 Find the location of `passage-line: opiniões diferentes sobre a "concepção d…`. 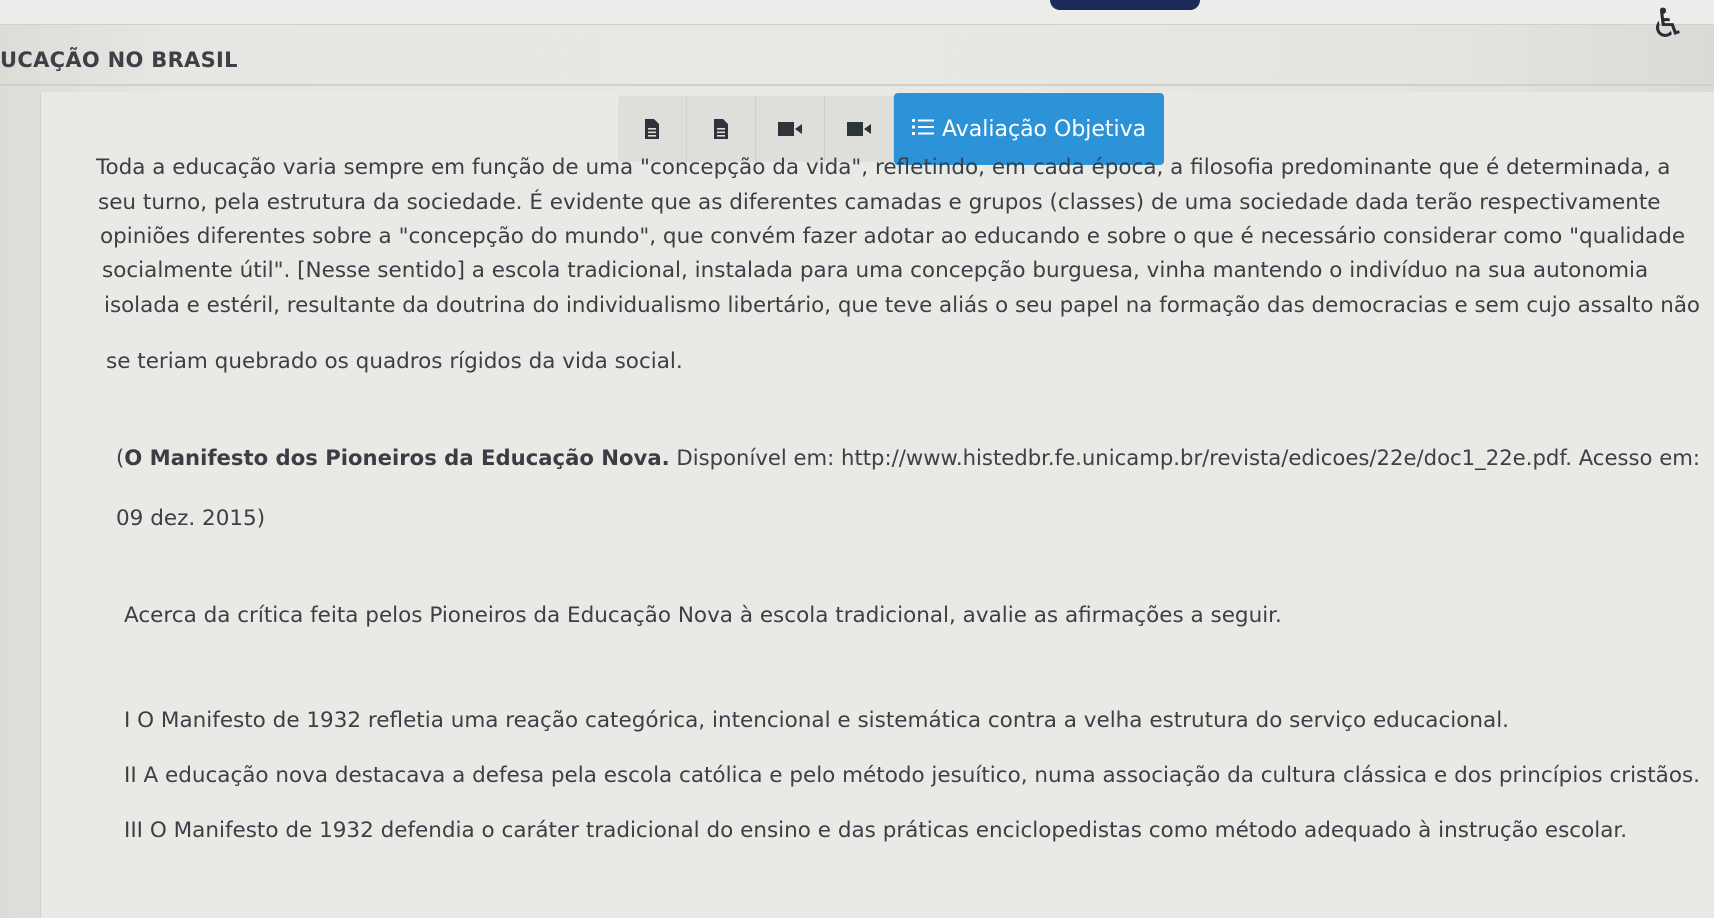

passage-line: opiniões diferentes sobre a "concepção d… is located at coordinates (893, 236).